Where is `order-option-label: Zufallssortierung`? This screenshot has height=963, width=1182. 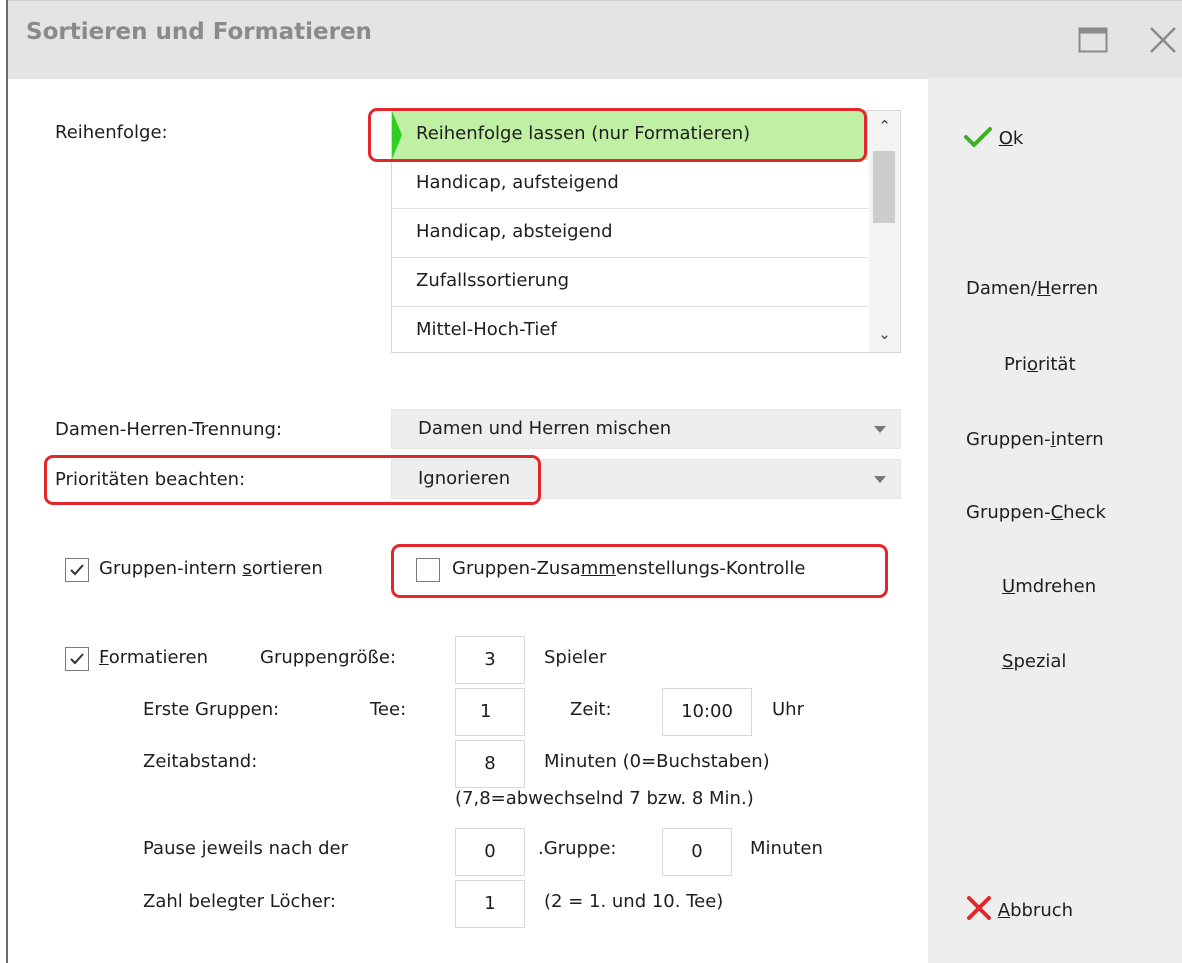 order-option-label: Zufallssortierung is located at coordinates (493, 280).